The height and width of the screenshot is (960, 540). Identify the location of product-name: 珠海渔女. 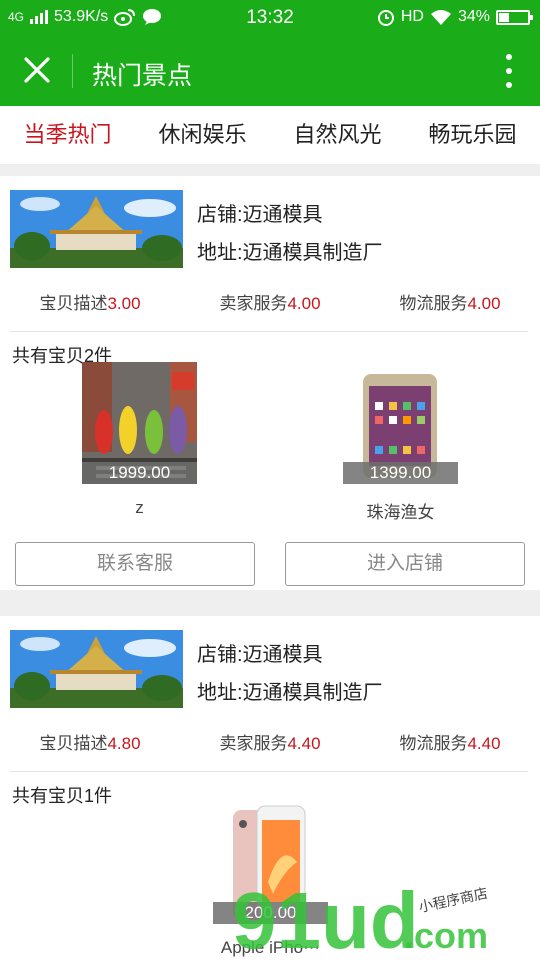
(400, 512).